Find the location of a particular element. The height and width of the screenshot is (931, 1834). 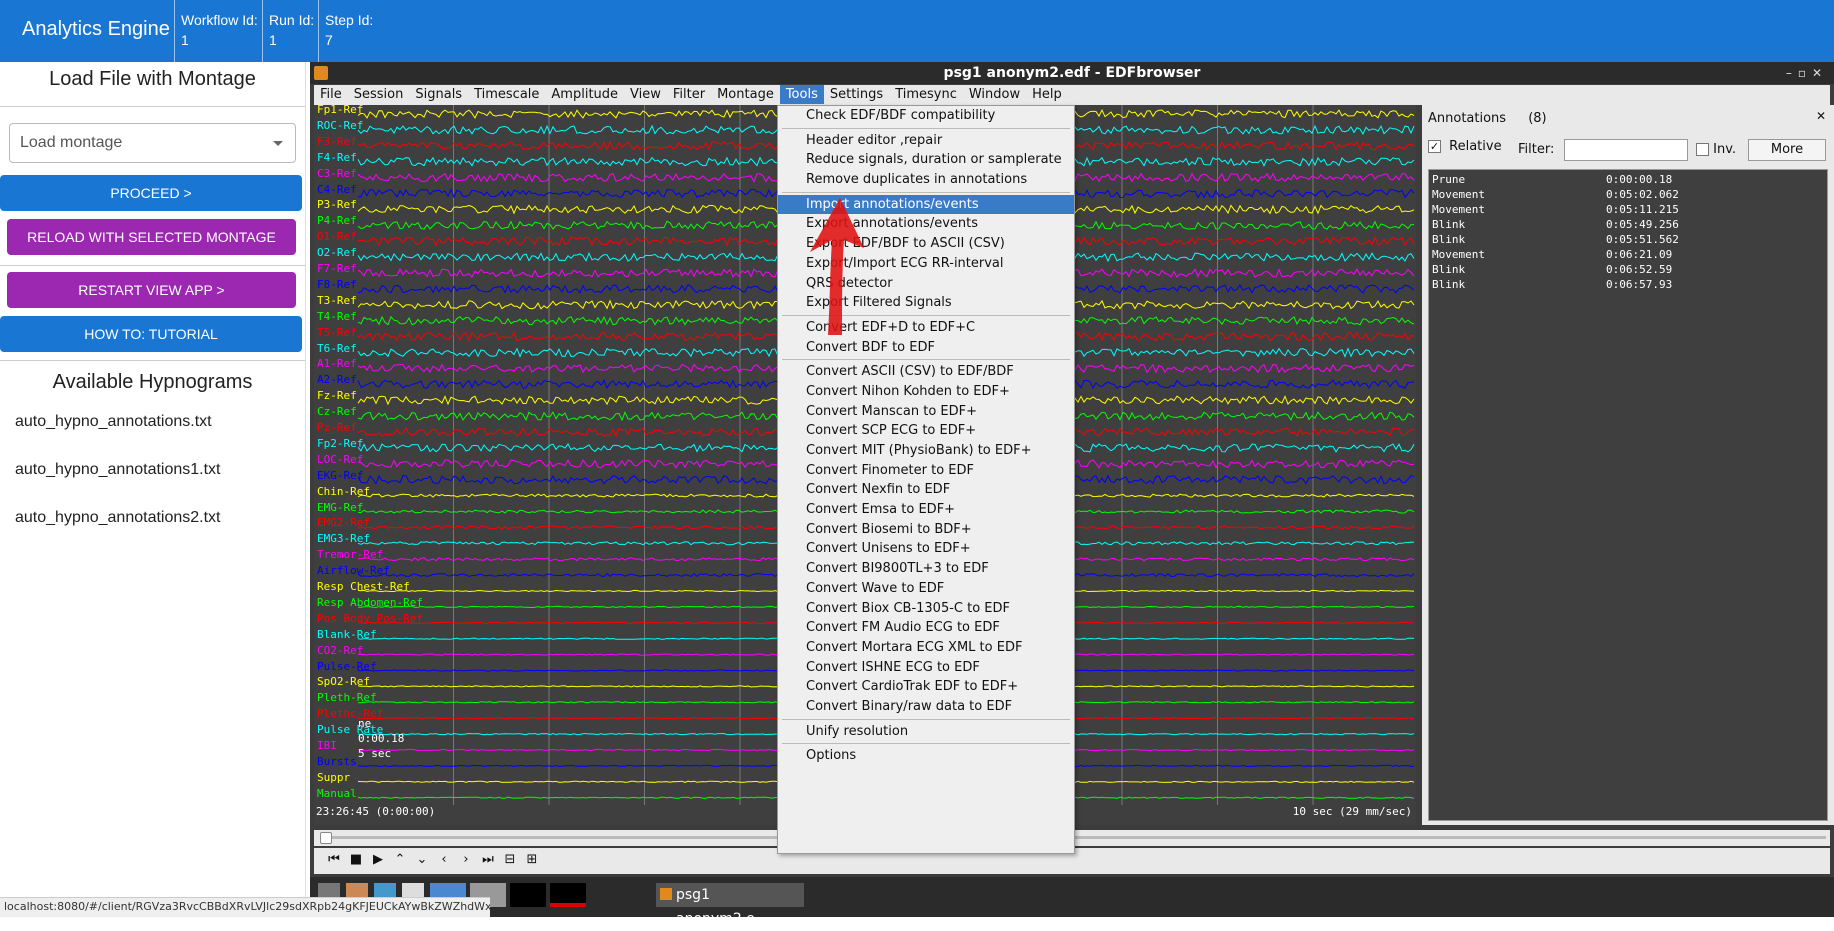

window-controls: –▫✕ is located at coordinates (1807, 73).